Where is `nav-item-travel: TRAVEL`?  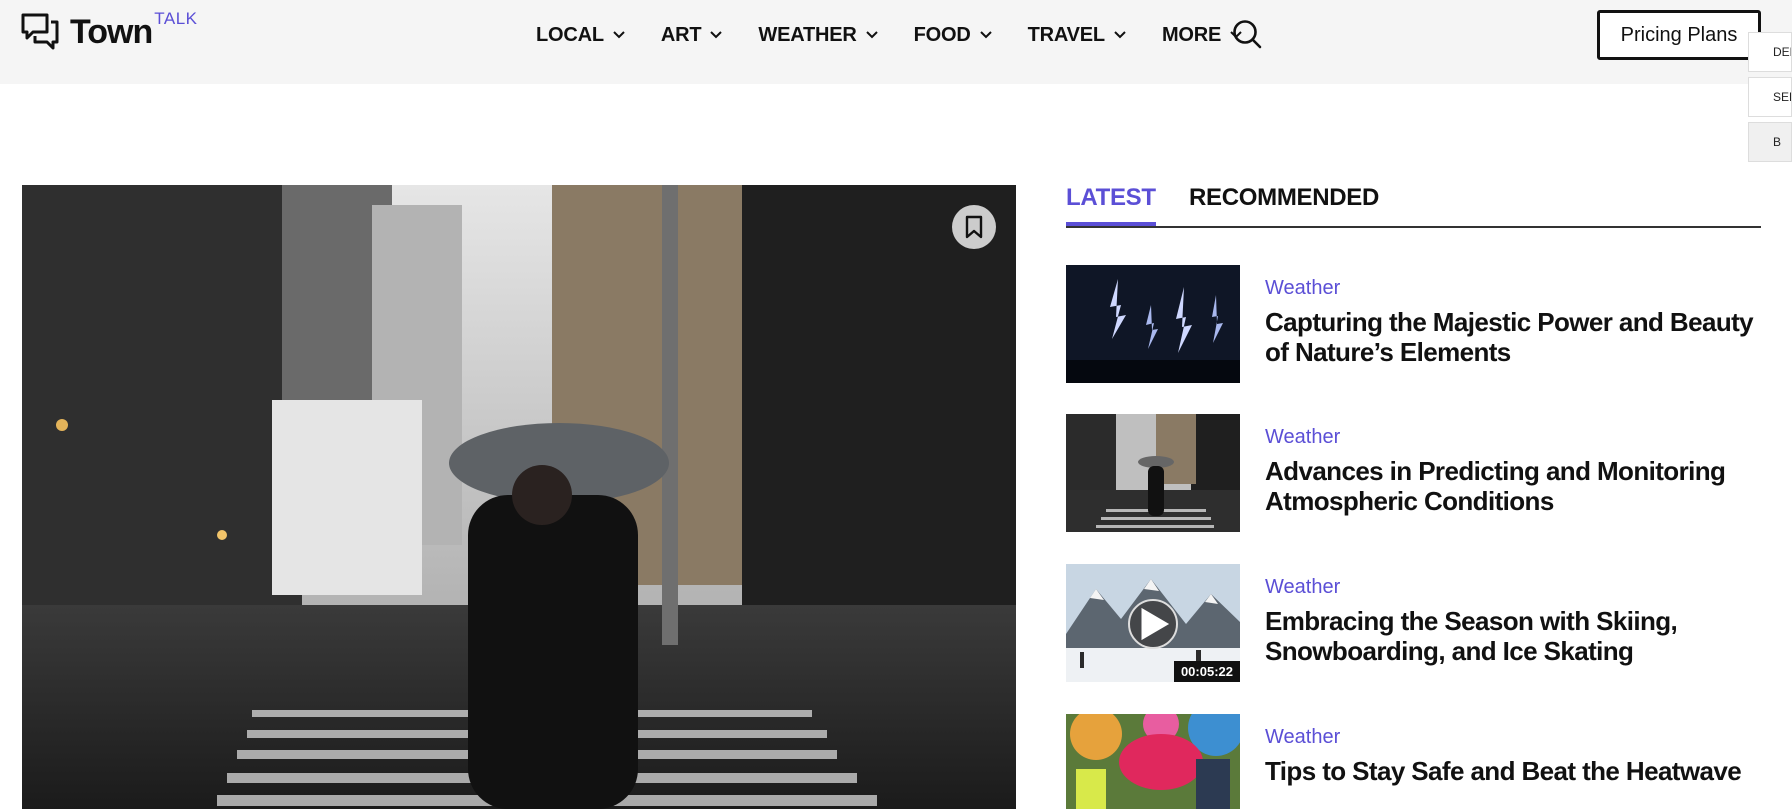
nav-item-travel: TRAVEL is located at coordinates (1077, 35).